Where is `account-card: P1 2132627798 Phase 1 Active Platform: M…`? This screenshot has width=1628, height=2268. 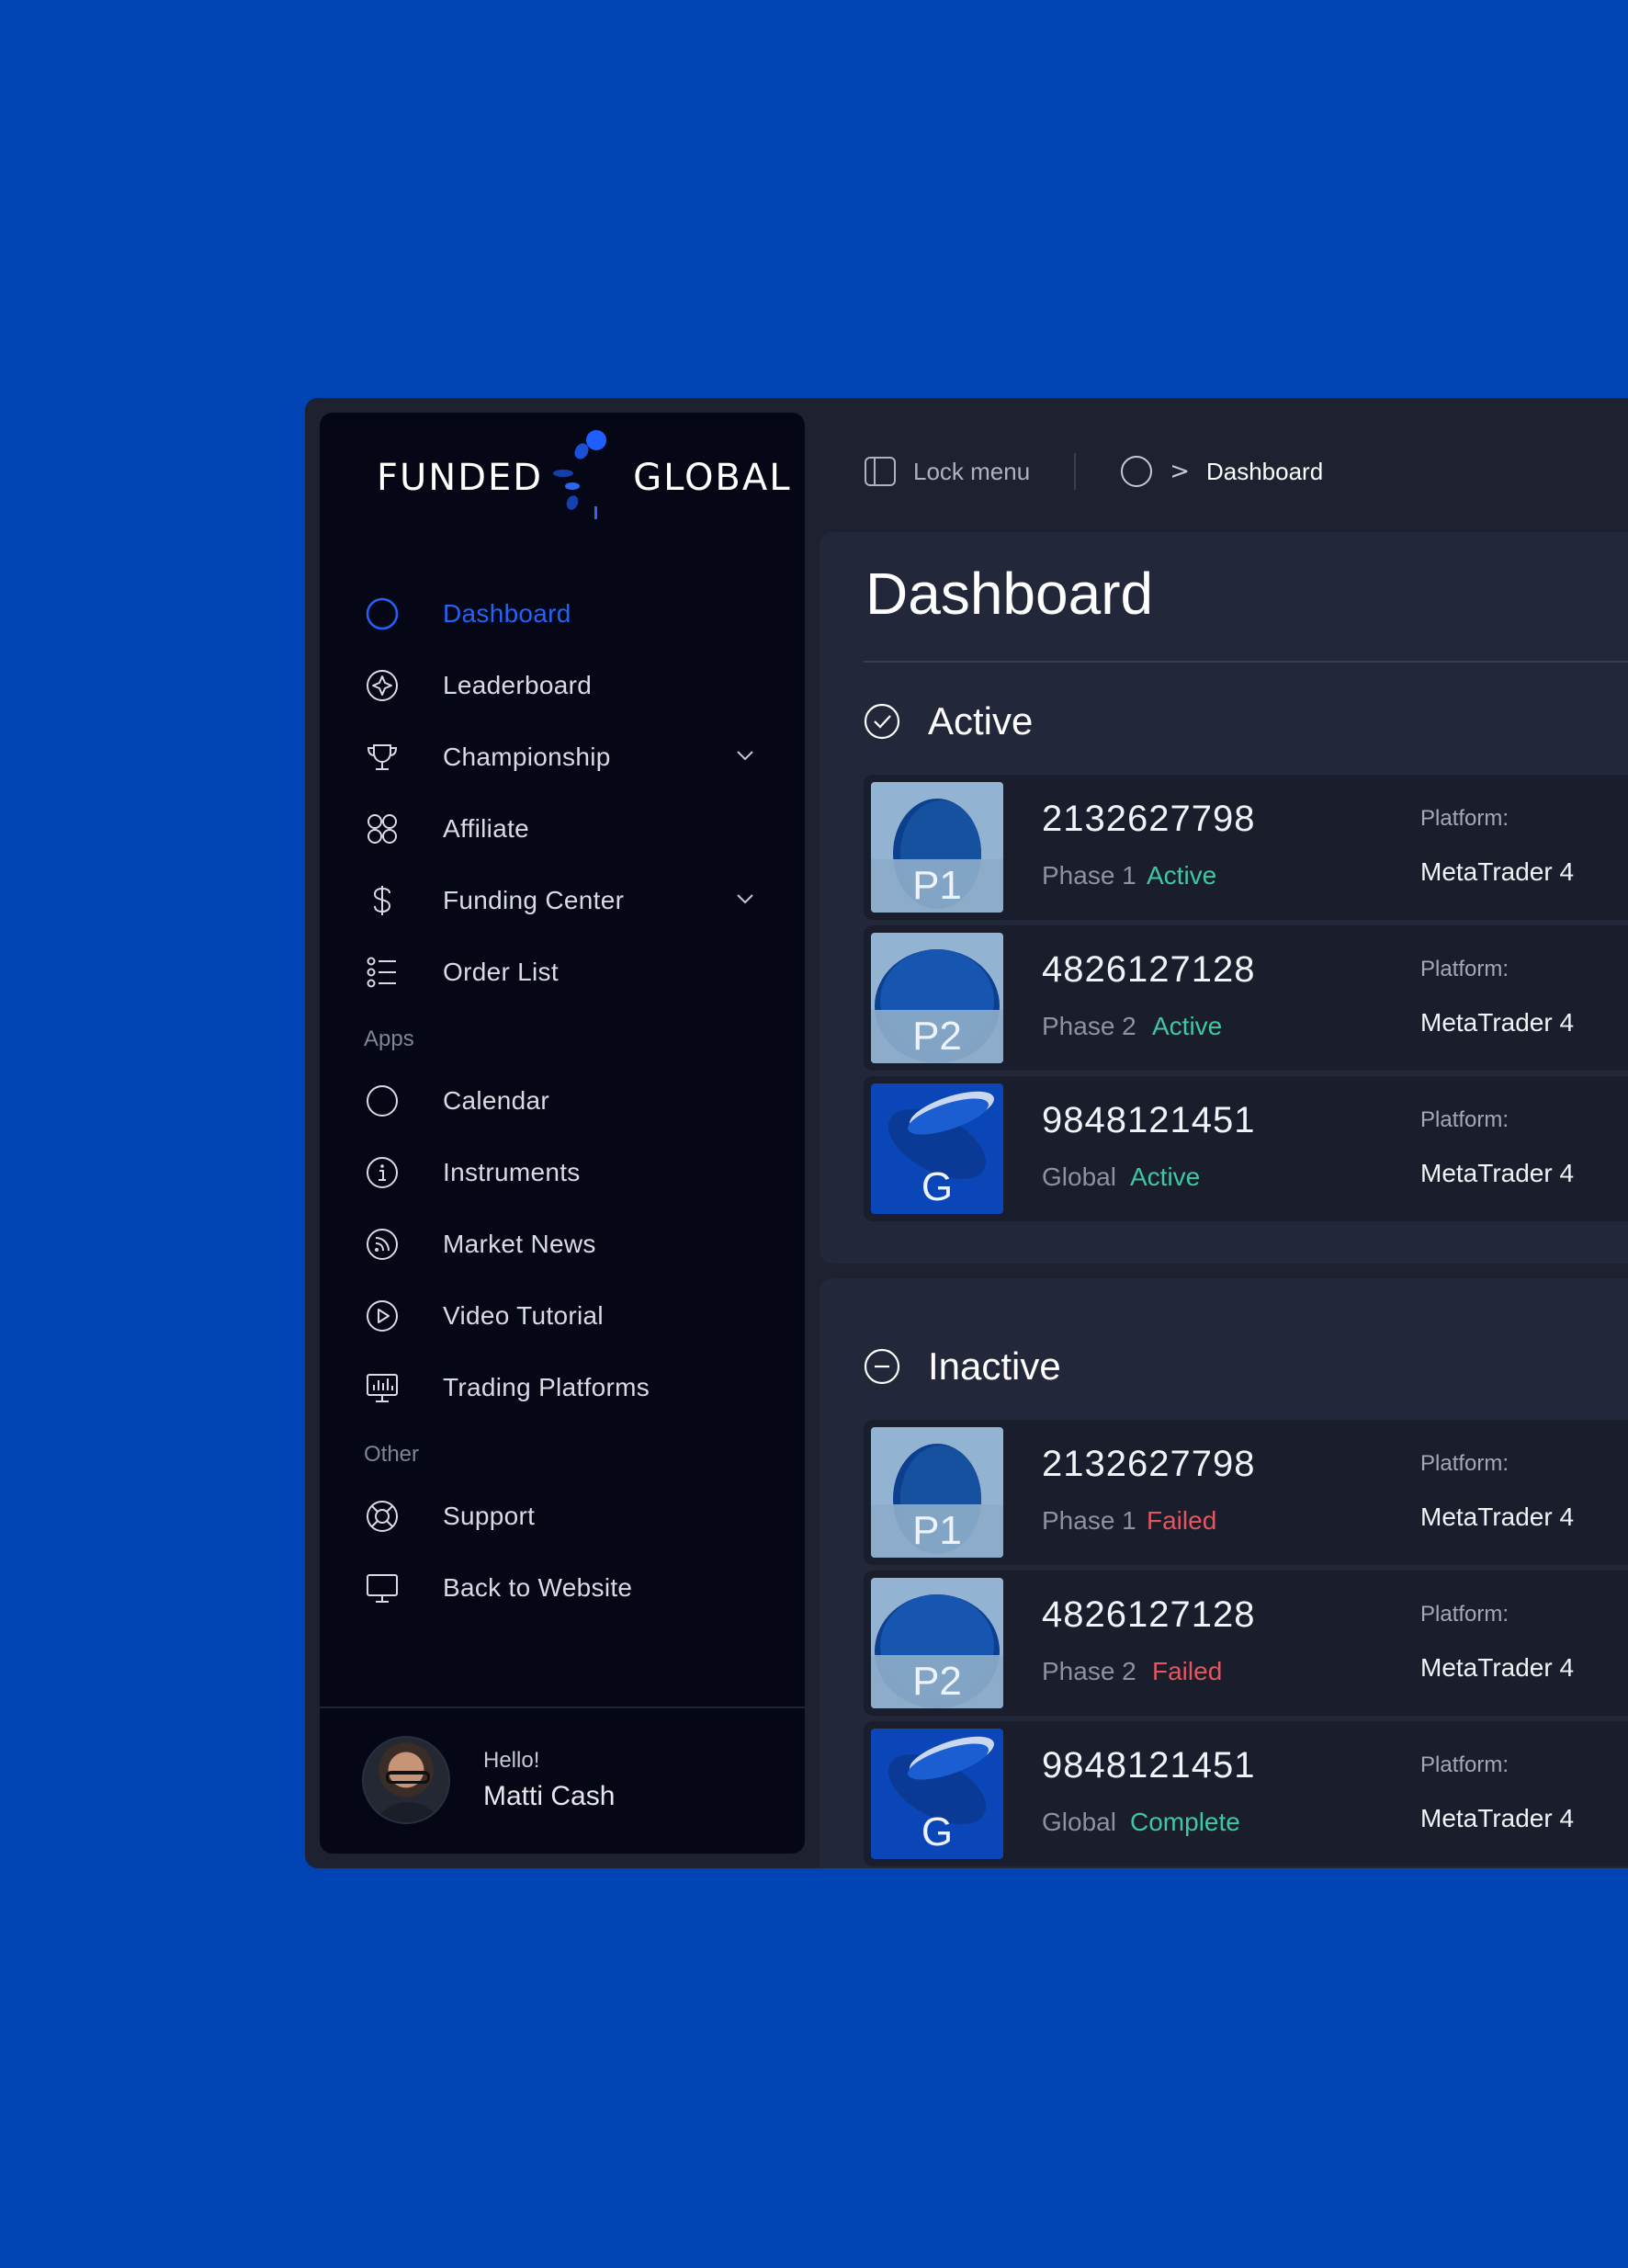
account-card: P1 2132627798 Phase 1 Active Platform: M… is located at coordinates (1246, 848).